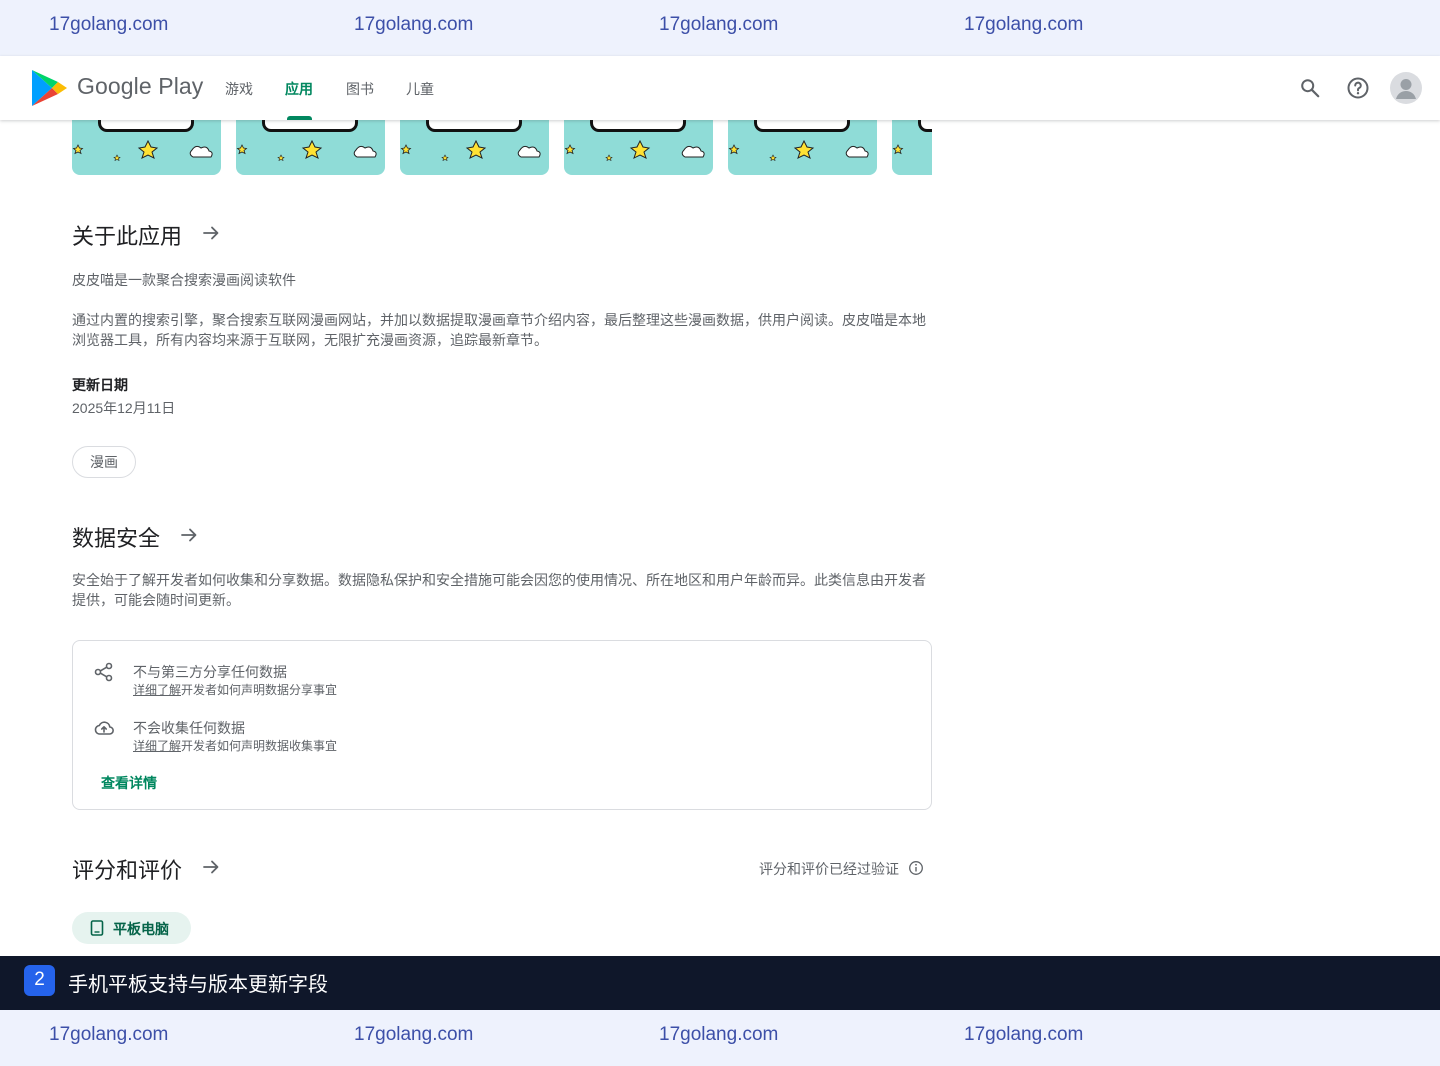 Image resolution: width=1440 pixels, height=1066 pixels. I want to click on no-collection-text: 不会收集任何数据, so click(189, 728).